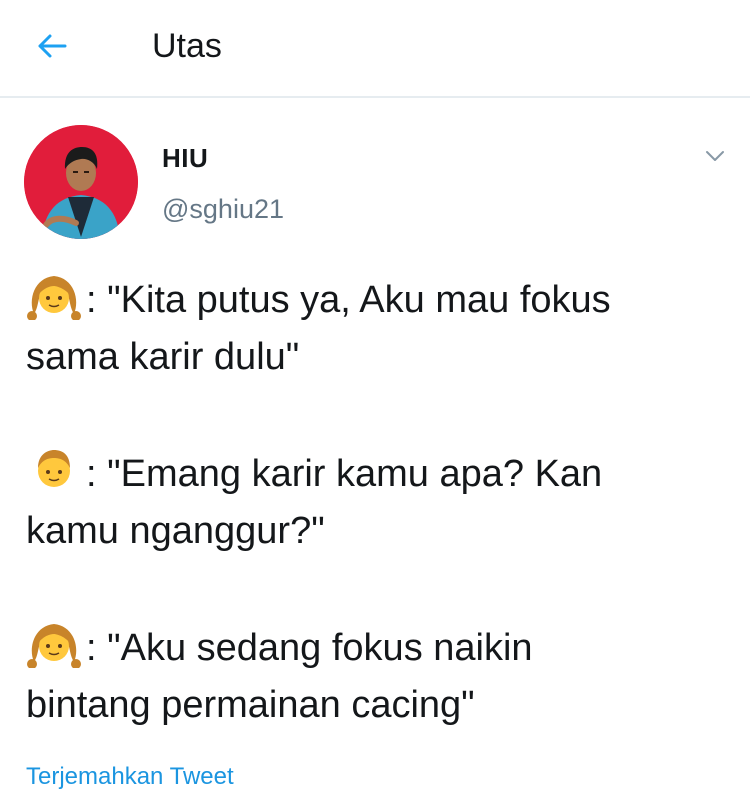  What do you see at coordinates (376, 531) in the screenshot?
I see `tweet-line: kamu nganggur?"` at bounding box center [376, 531].